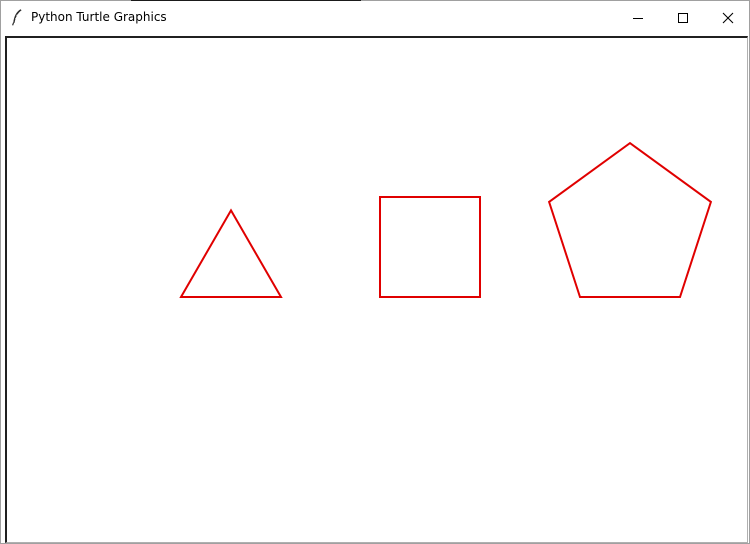  I want to click on title-bar: Python Turtle Graphics, so click(375, 17).